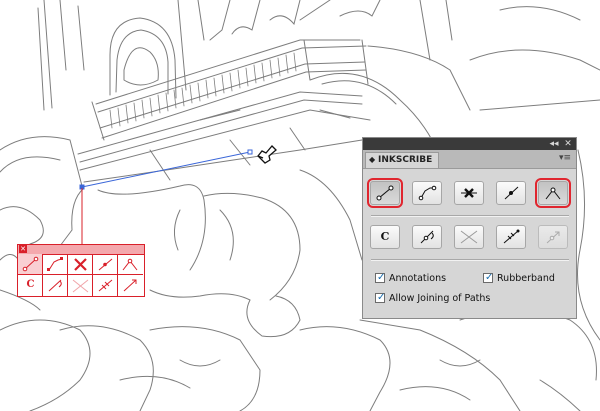 The height and width of the screenshot is (411, 600). Describe the element at coordinates (469, 144) in the screenshot. I see `panel-titlebar: ◂◂ ✕` at that location.